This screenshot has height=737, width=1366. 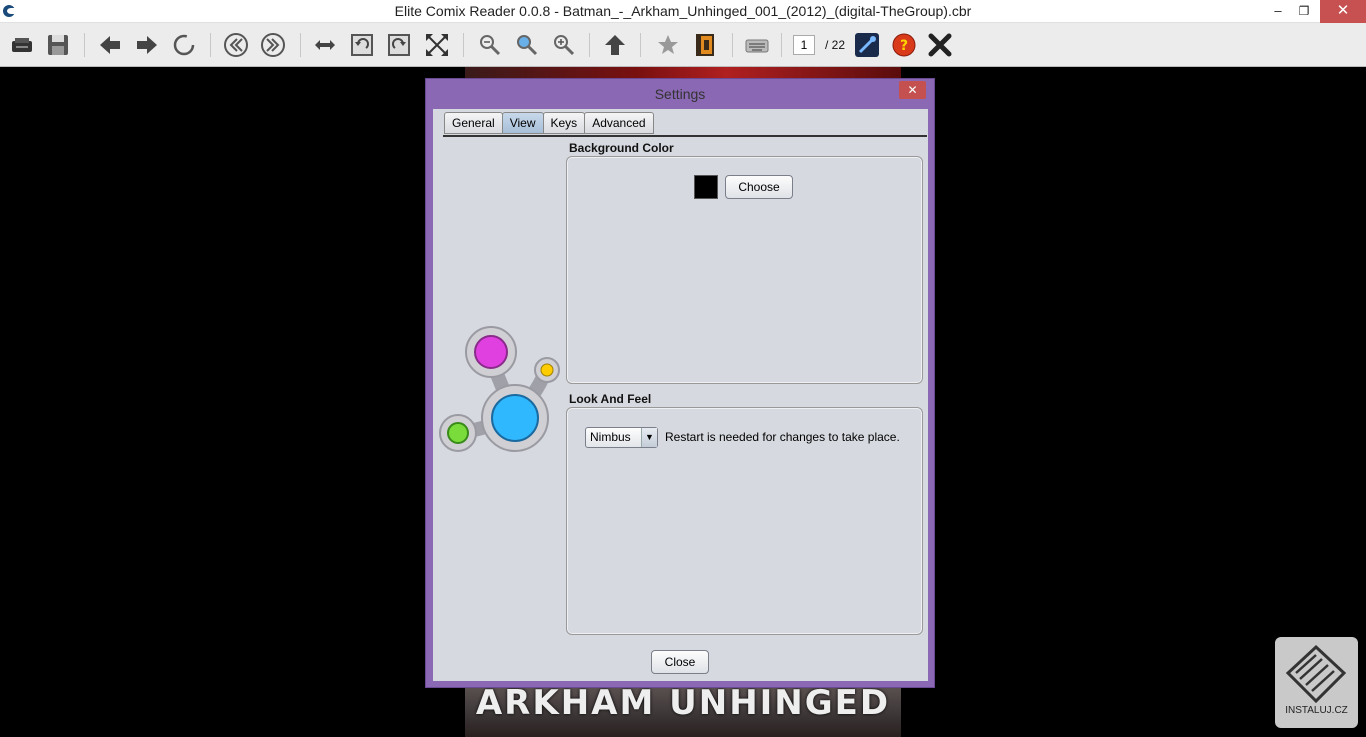 I want to click on tab-general: General, so click(x=473, y=123).